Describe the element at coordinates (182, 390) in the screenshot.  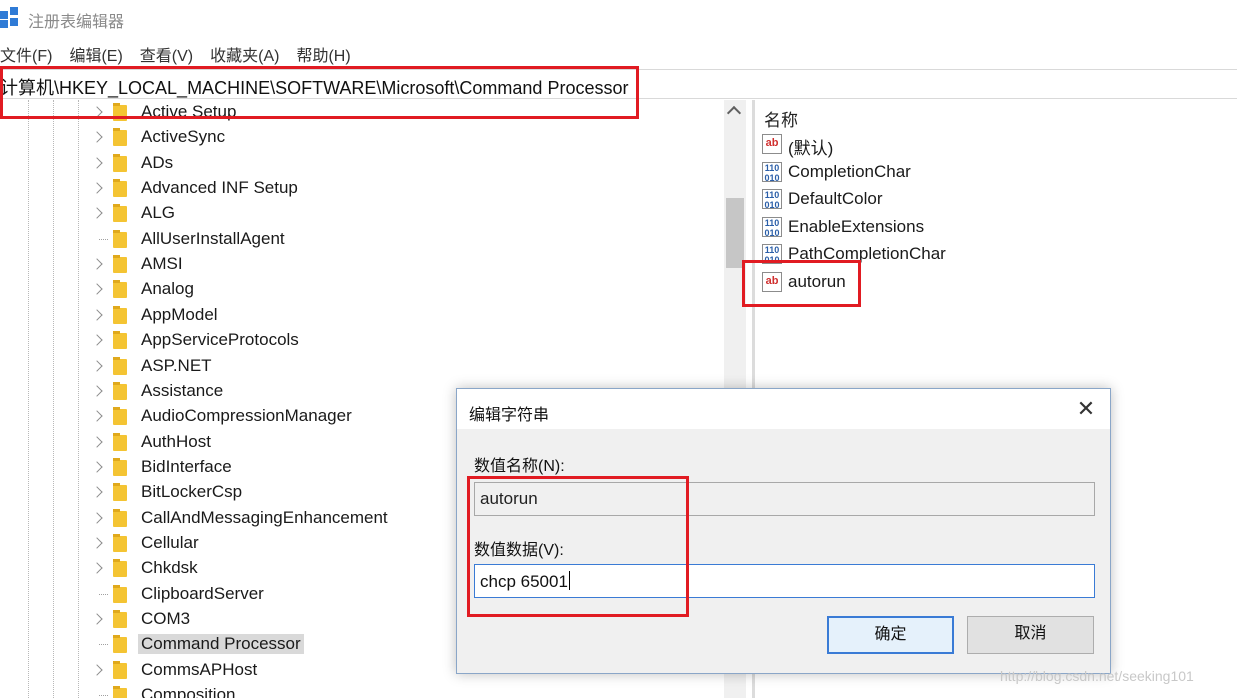
I see `tree-item-label: Assistance` at that location.